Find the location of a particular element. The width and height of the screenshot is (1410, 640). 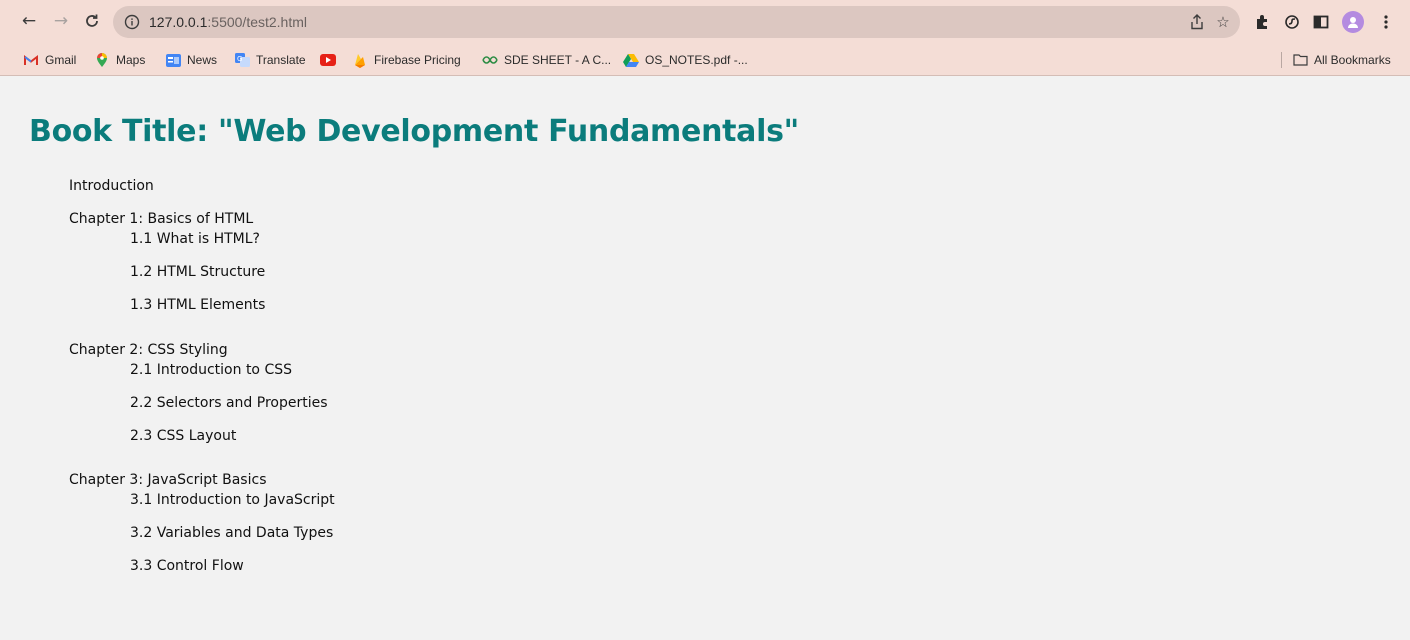

bookmark-news: News is located at coordinates (191, 60).